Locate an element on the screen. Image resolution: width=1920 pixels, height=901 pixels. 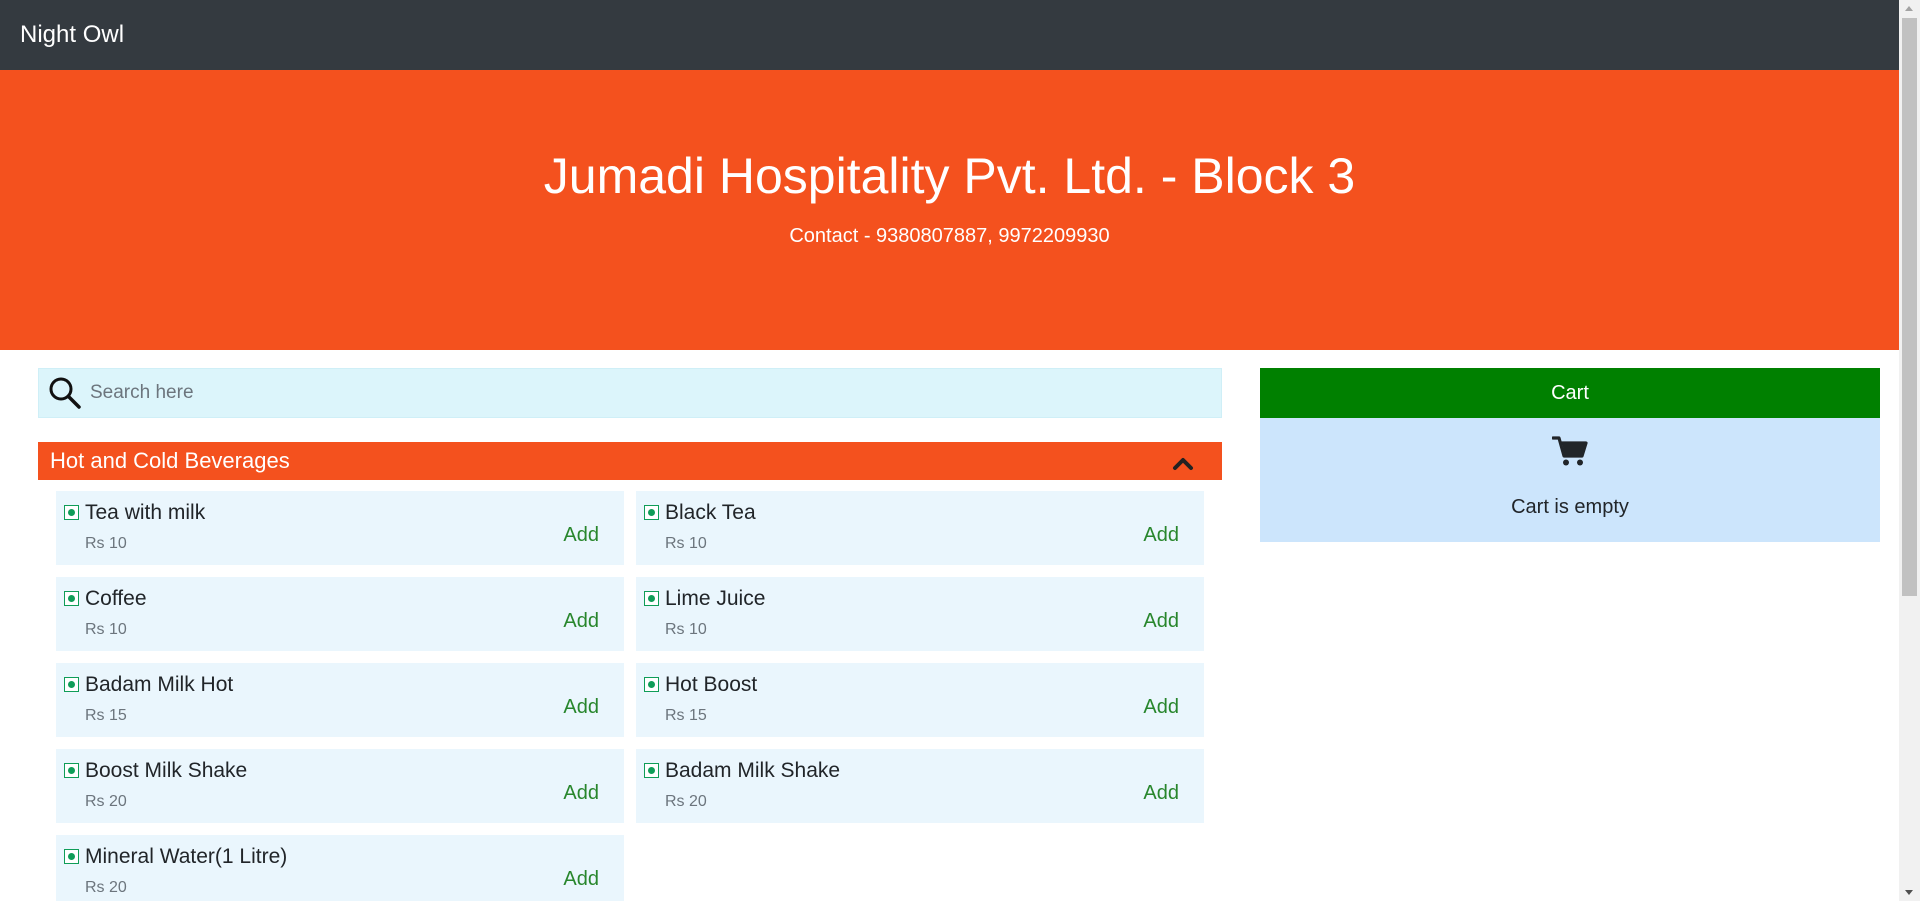
menu-item-card: Lime Juice Rs 10 Add is located at coordinates (920, 614).